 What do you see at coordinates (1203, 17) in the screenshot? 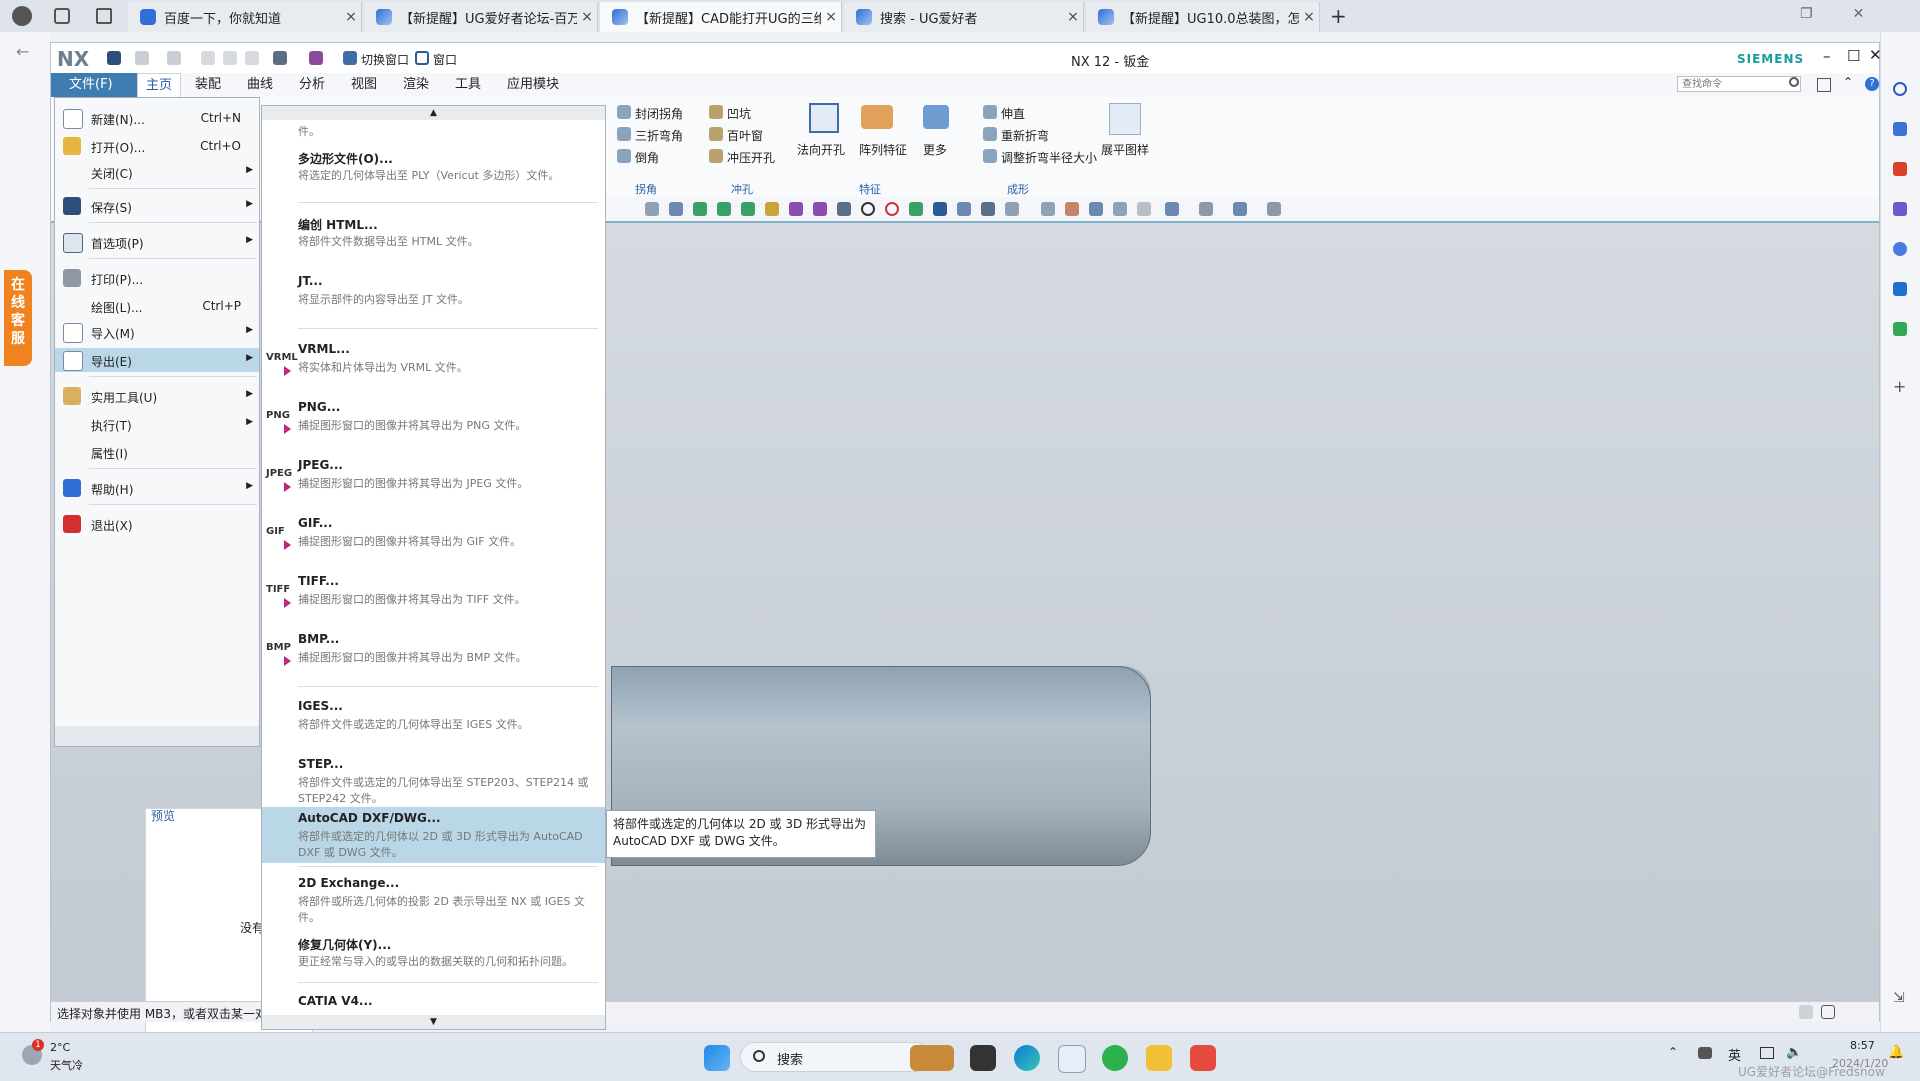
I see `browser-tab: 【新提醒】UG10.0总装图，怎么 ×` at bounding box center [1203, 17].